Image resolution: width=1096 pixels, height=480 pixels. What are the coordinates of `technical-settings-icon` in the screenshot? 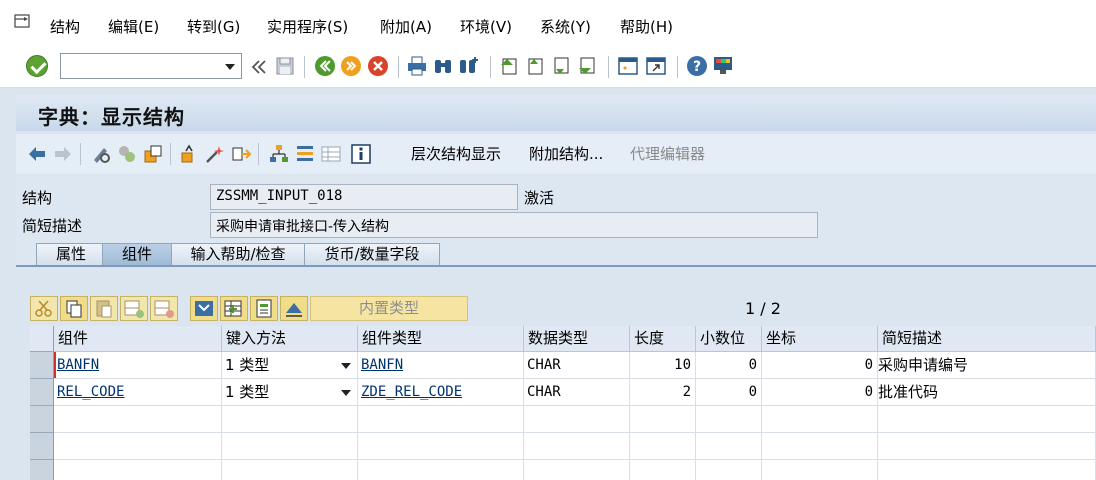 It's located at (305, 154).